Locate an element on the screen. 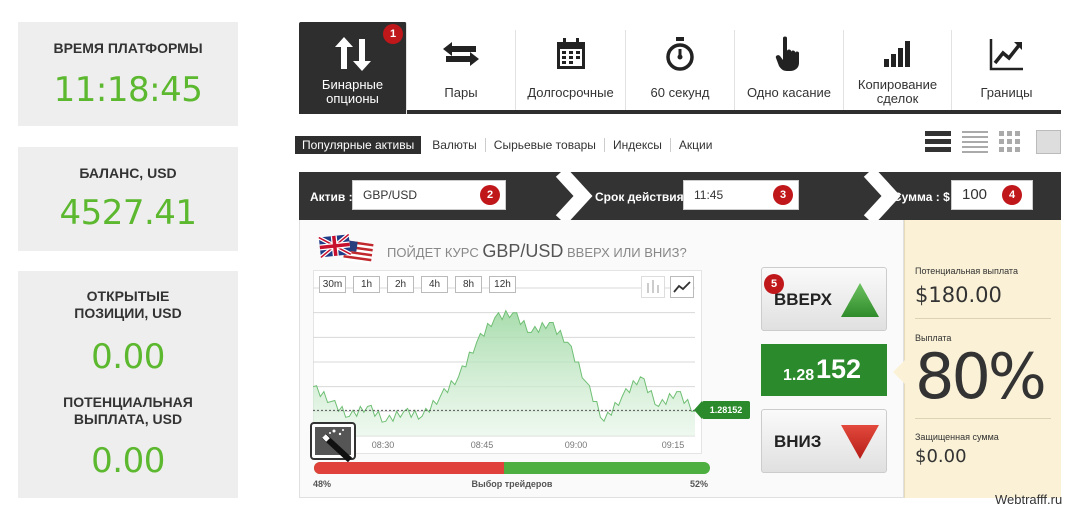  signal-bars-icon is located at coordinates (897, 54).